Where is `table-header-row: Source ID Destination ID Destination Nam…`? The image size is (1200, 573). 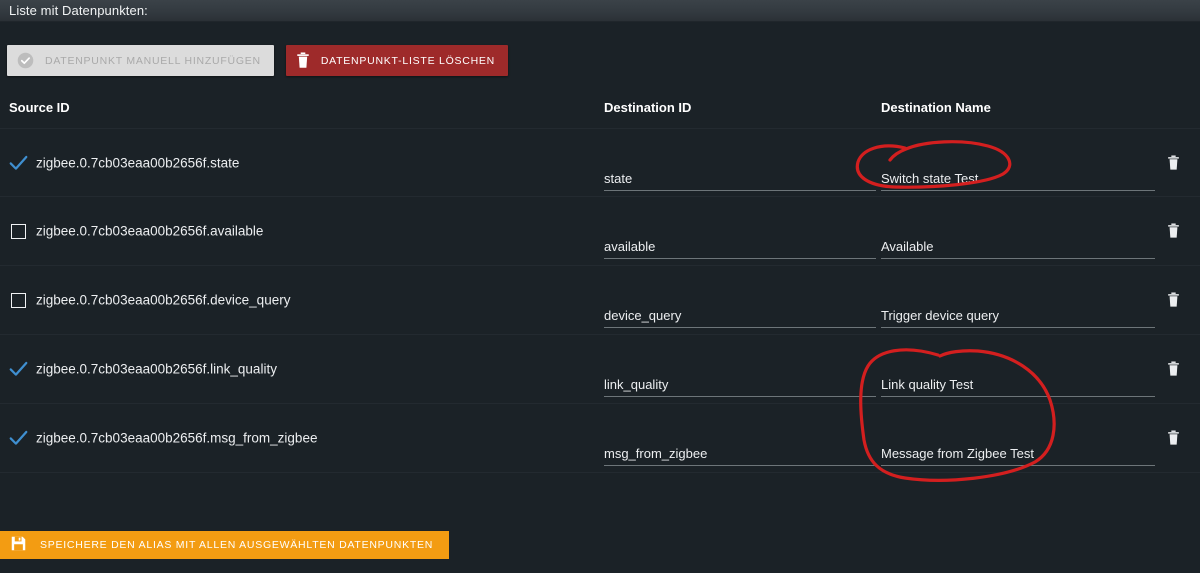 table-header-row: Source ID Destination ID Destination Nam… is located at coordinates (600, 112).